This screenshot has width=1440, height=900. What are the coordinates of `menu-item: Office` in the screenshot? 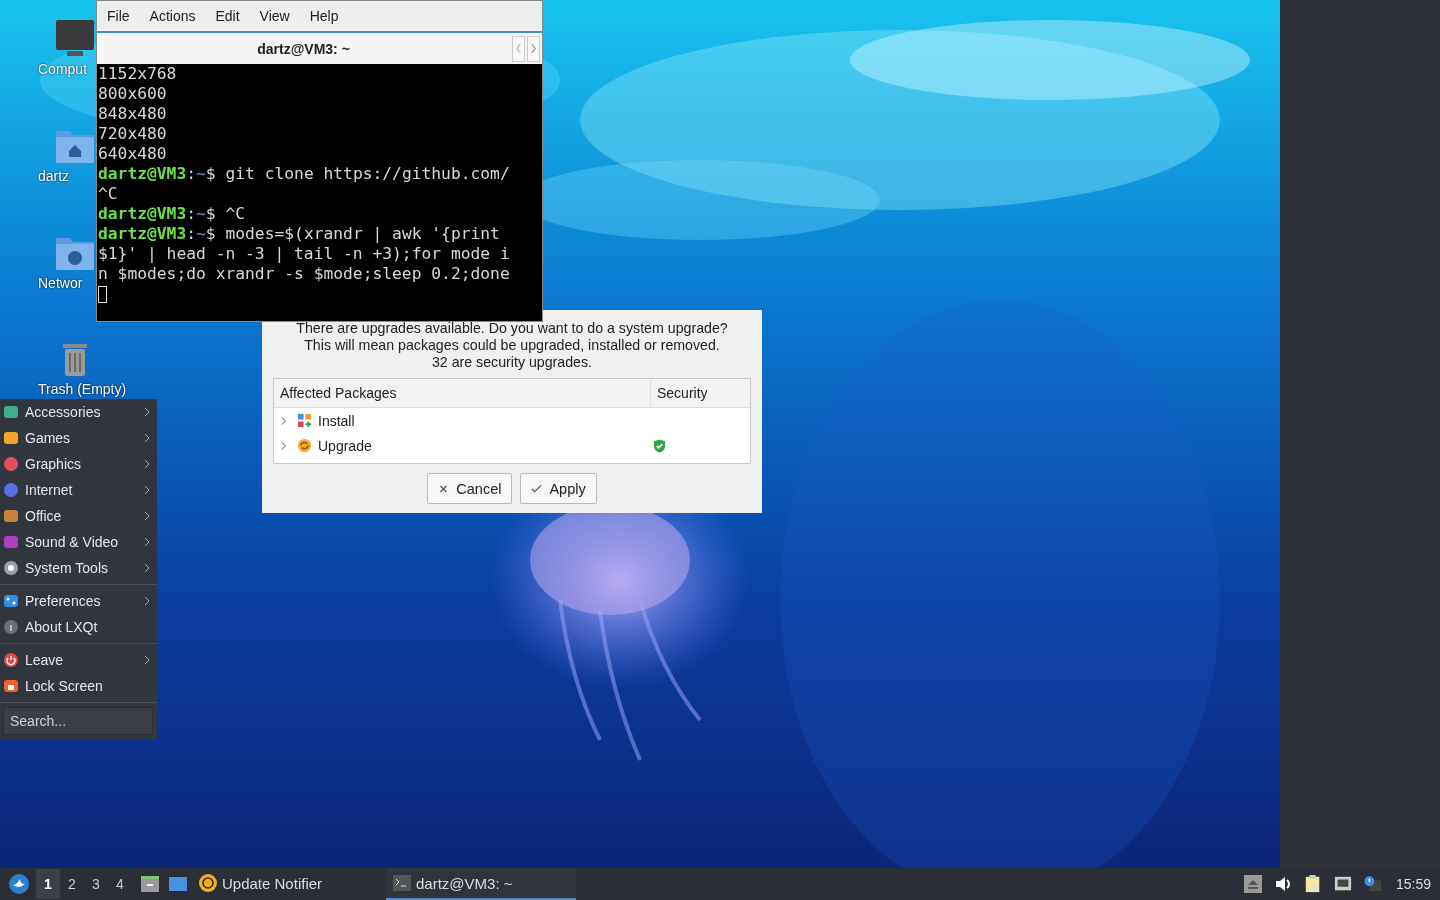 It's located at (78, 516).